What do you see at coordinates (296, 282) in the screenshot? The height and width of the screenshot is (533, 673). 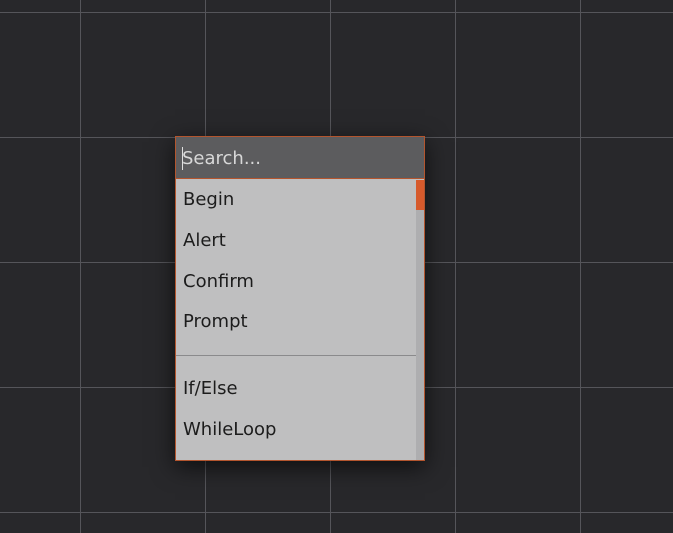 I see `menu-item-confirm: Confirm` at bounding box center [296, 282].